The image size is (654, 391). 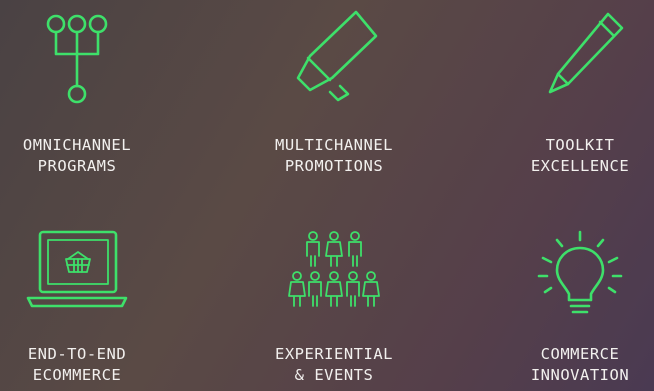 What do you see at coordinates (580, 155) in the screenshot?
I see `tile-label: TOOLKIT EXCELLENCE` at bounding box center [580, 155].